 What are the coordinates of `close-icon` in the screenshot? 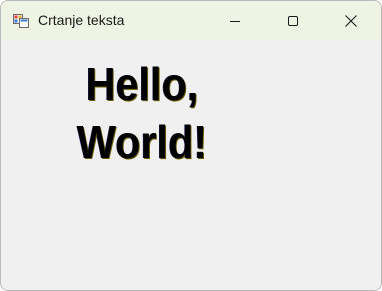 It's located at (351, 20).